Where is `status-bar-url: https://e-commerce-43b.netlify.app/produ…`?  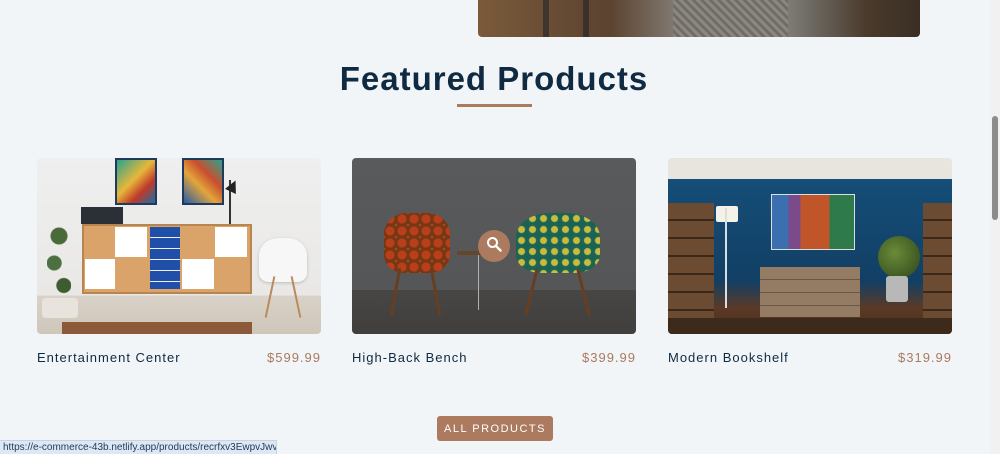 status-bar-url: https://e-commerce-43b.netlify.app/produ… is located at coordinates (138, 447).